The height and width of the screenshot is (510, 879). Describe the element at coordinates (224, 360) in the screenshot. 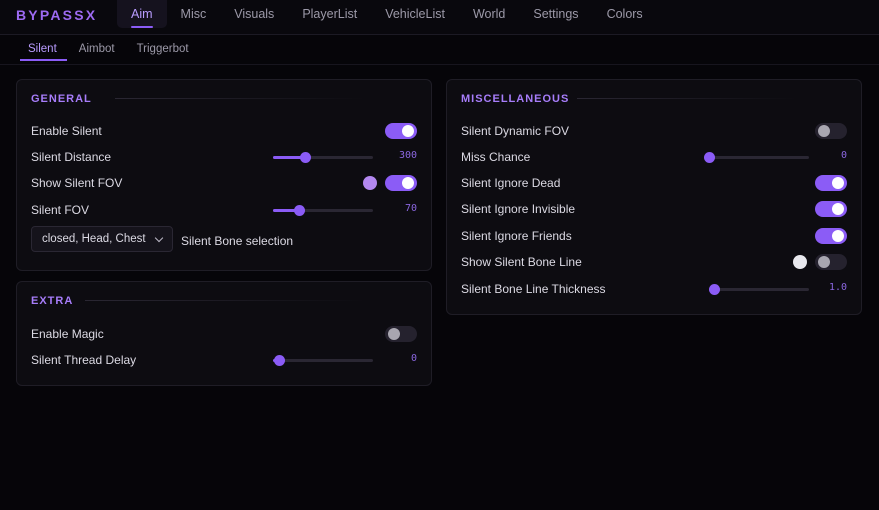

I see `thread-delay-row: Silent Thread Delay 0` at that location.